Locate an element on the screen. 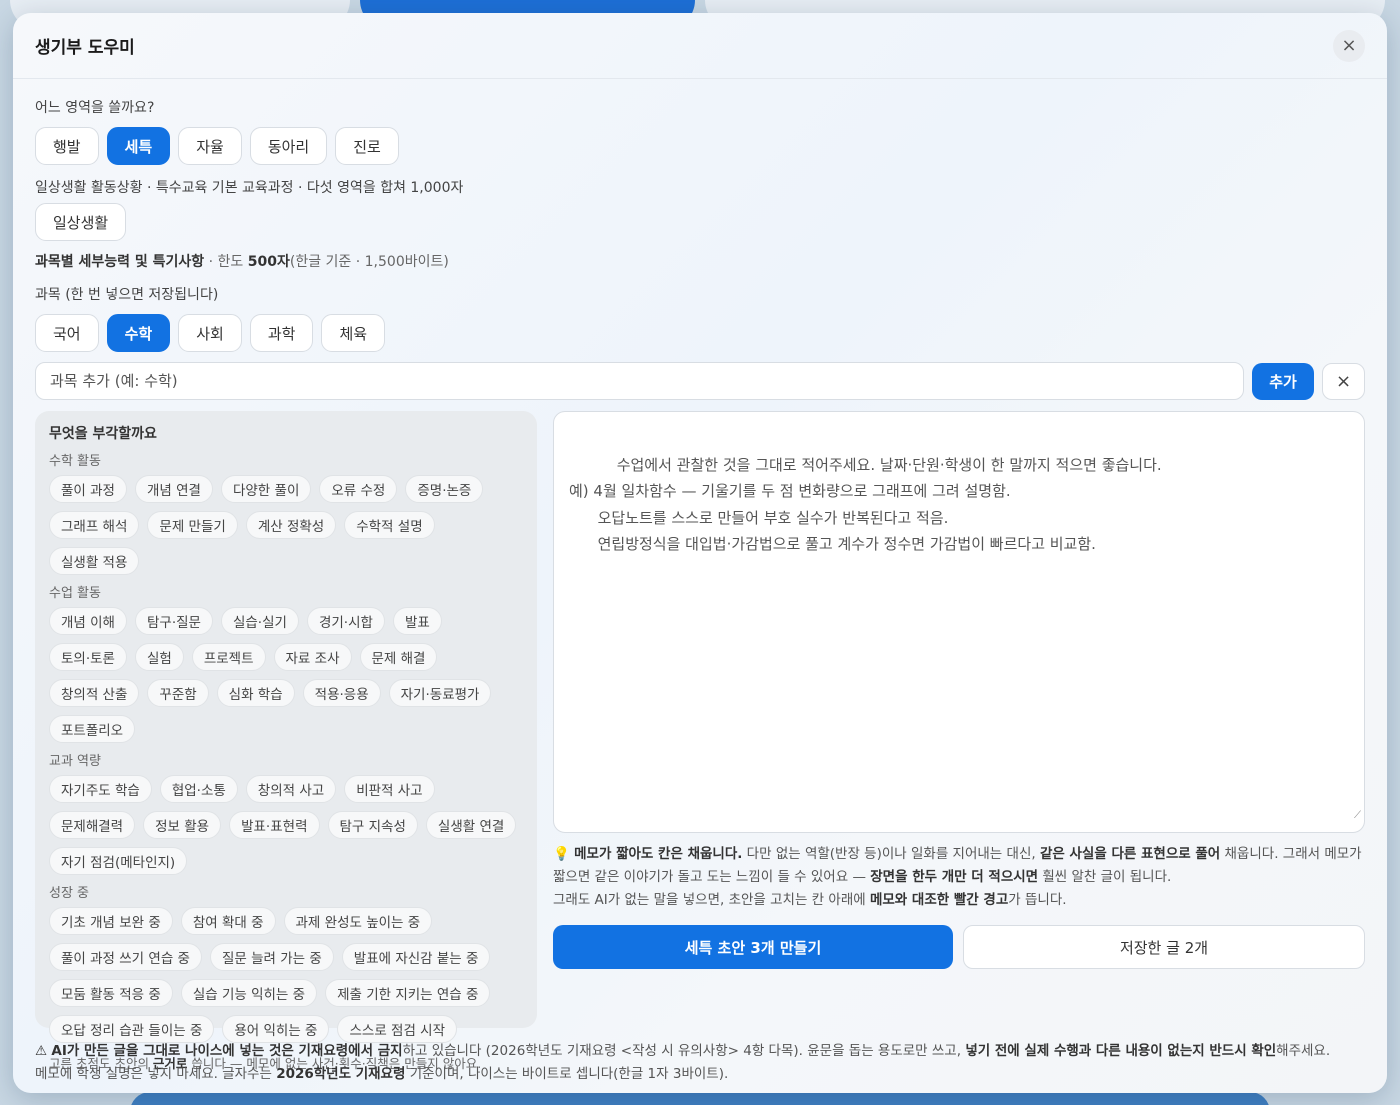  focus-chip: 풀이 과정 is located at coordinates (88, 489).